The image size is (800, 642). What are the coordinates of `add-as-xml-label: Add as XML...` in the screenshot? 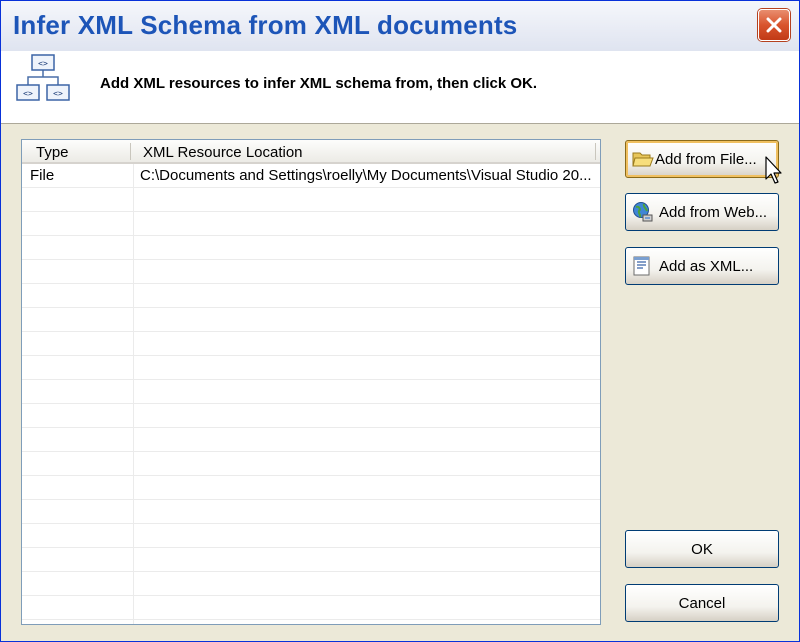 It's located at (706, 266).